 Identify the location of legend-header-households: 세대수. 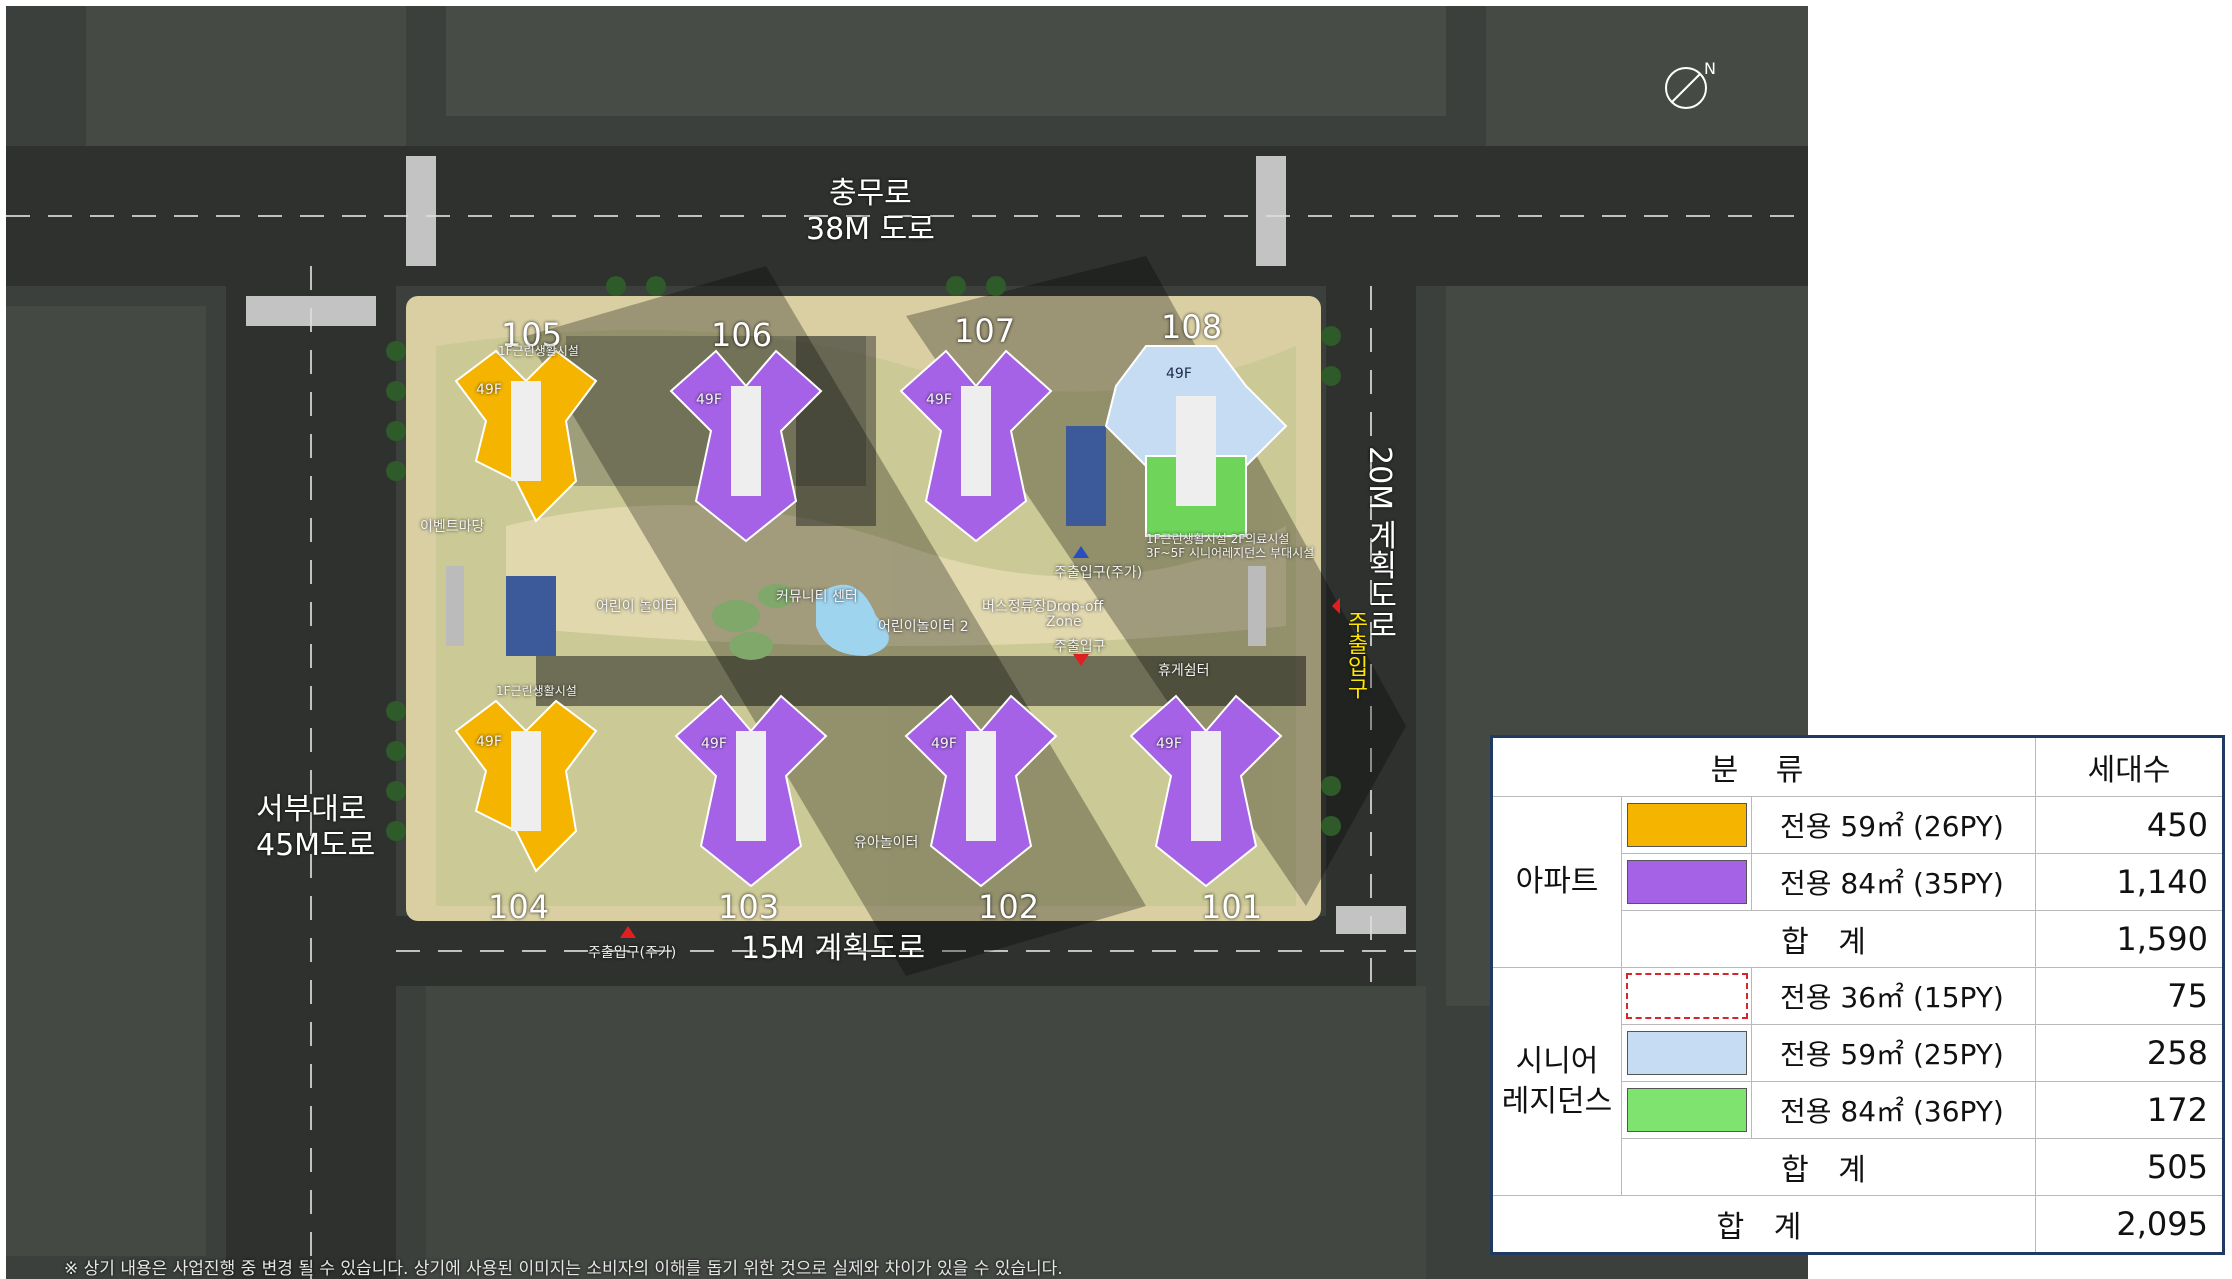
(2129, 766).